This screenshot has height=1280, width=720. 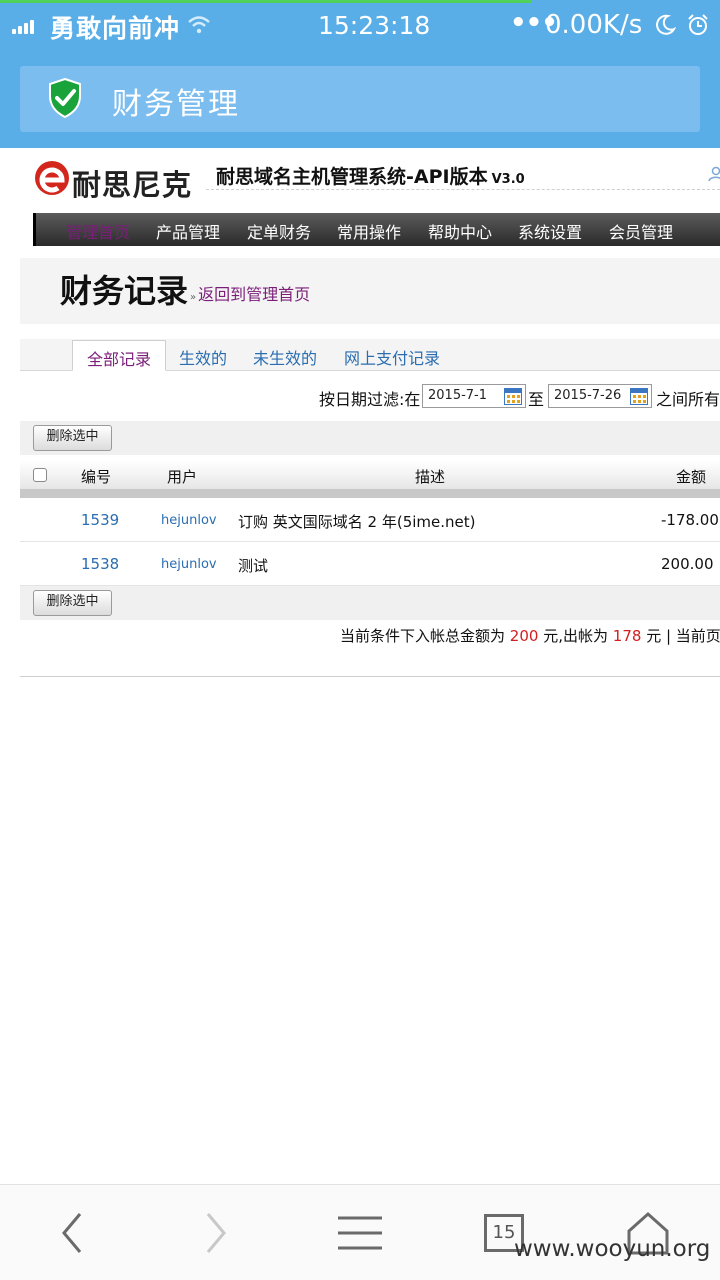 What do you see at coordinates (119, 355) in the screenshot?
I see `tab-all-records: 全部记录` at bounding box center [119, 355].